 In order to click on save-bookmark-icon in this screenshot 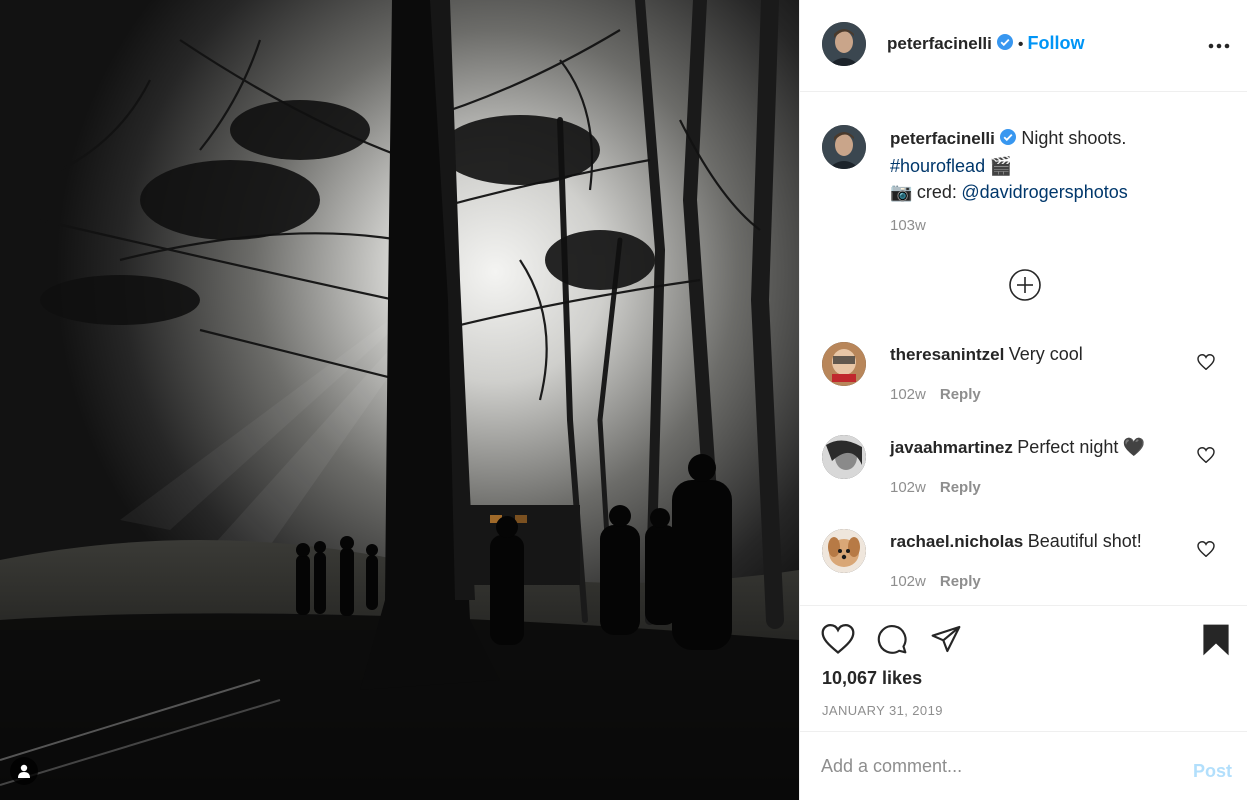, I will do `click(1216, 642)`.